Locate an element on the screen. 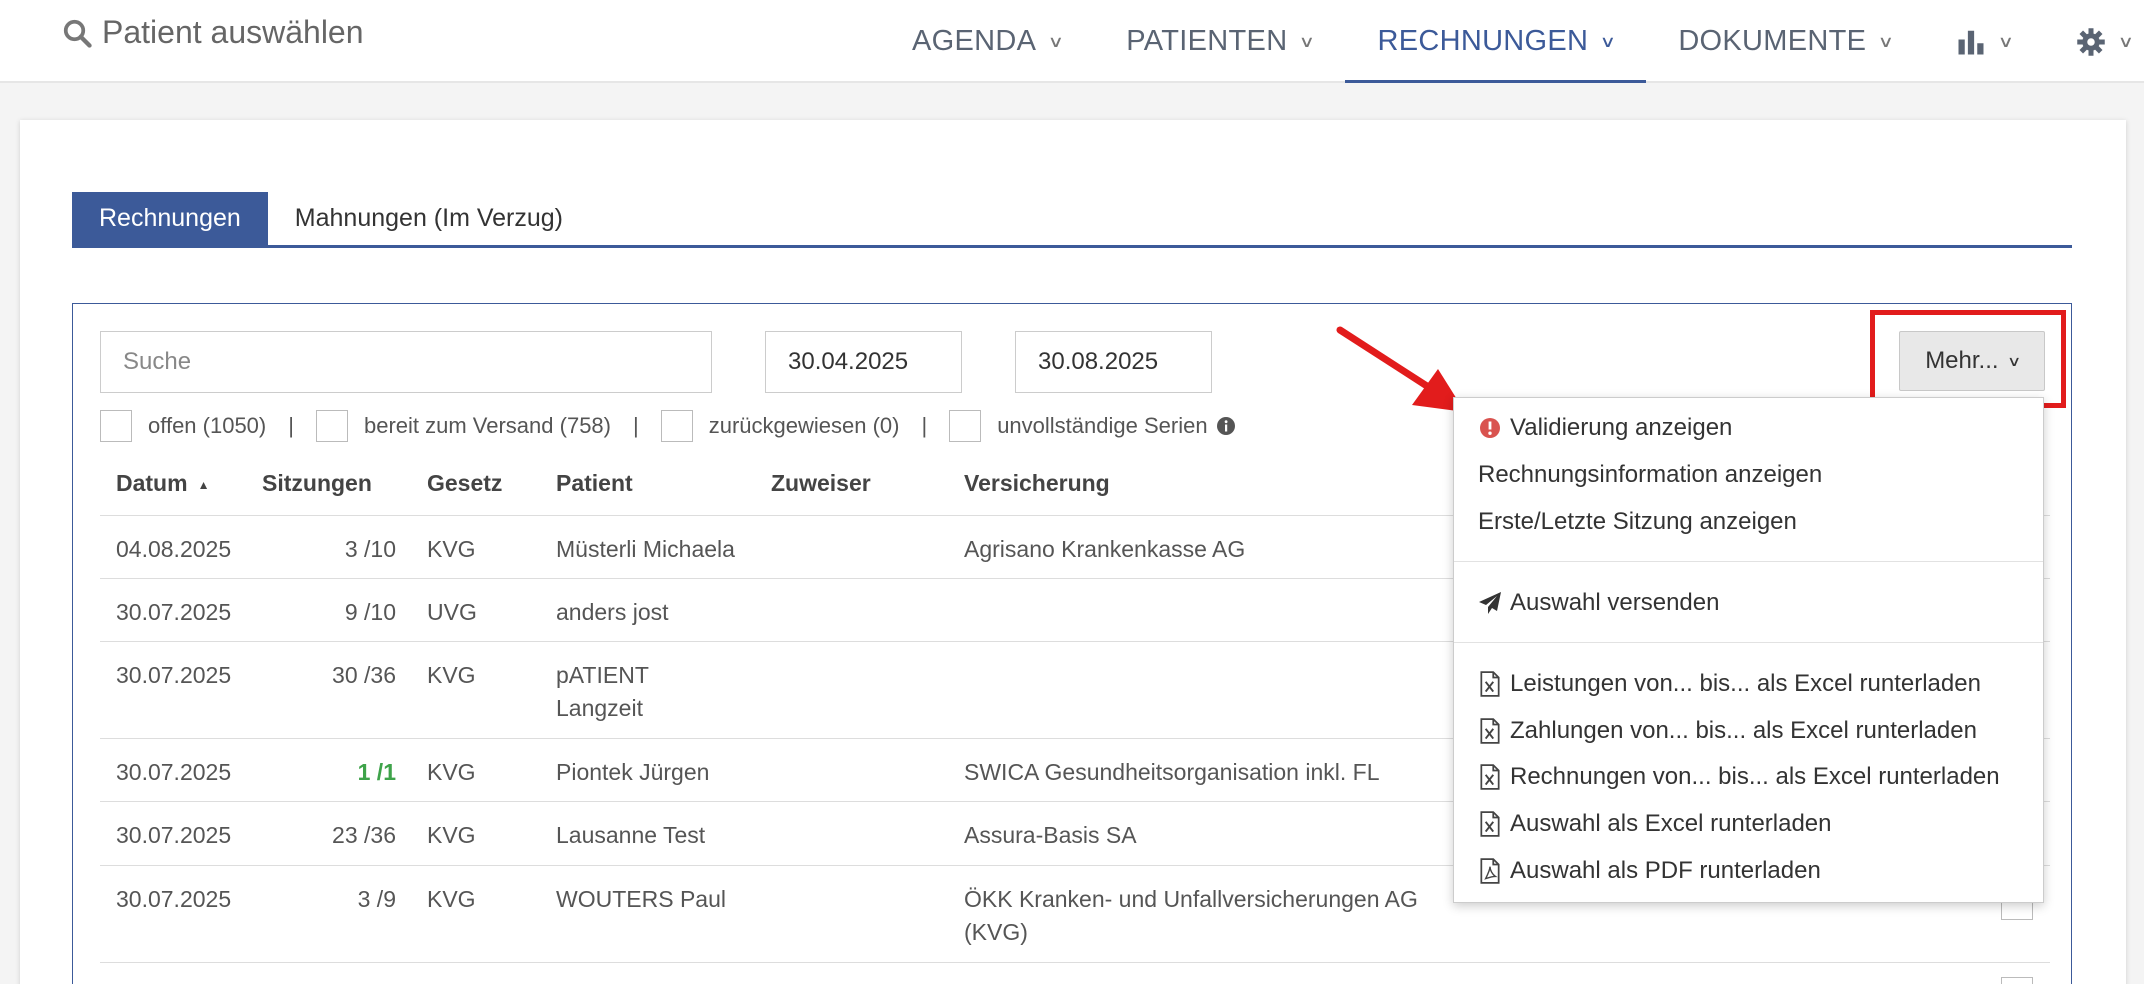  nav-agenda-label: AGENDA is located at coordinates (974, 41).